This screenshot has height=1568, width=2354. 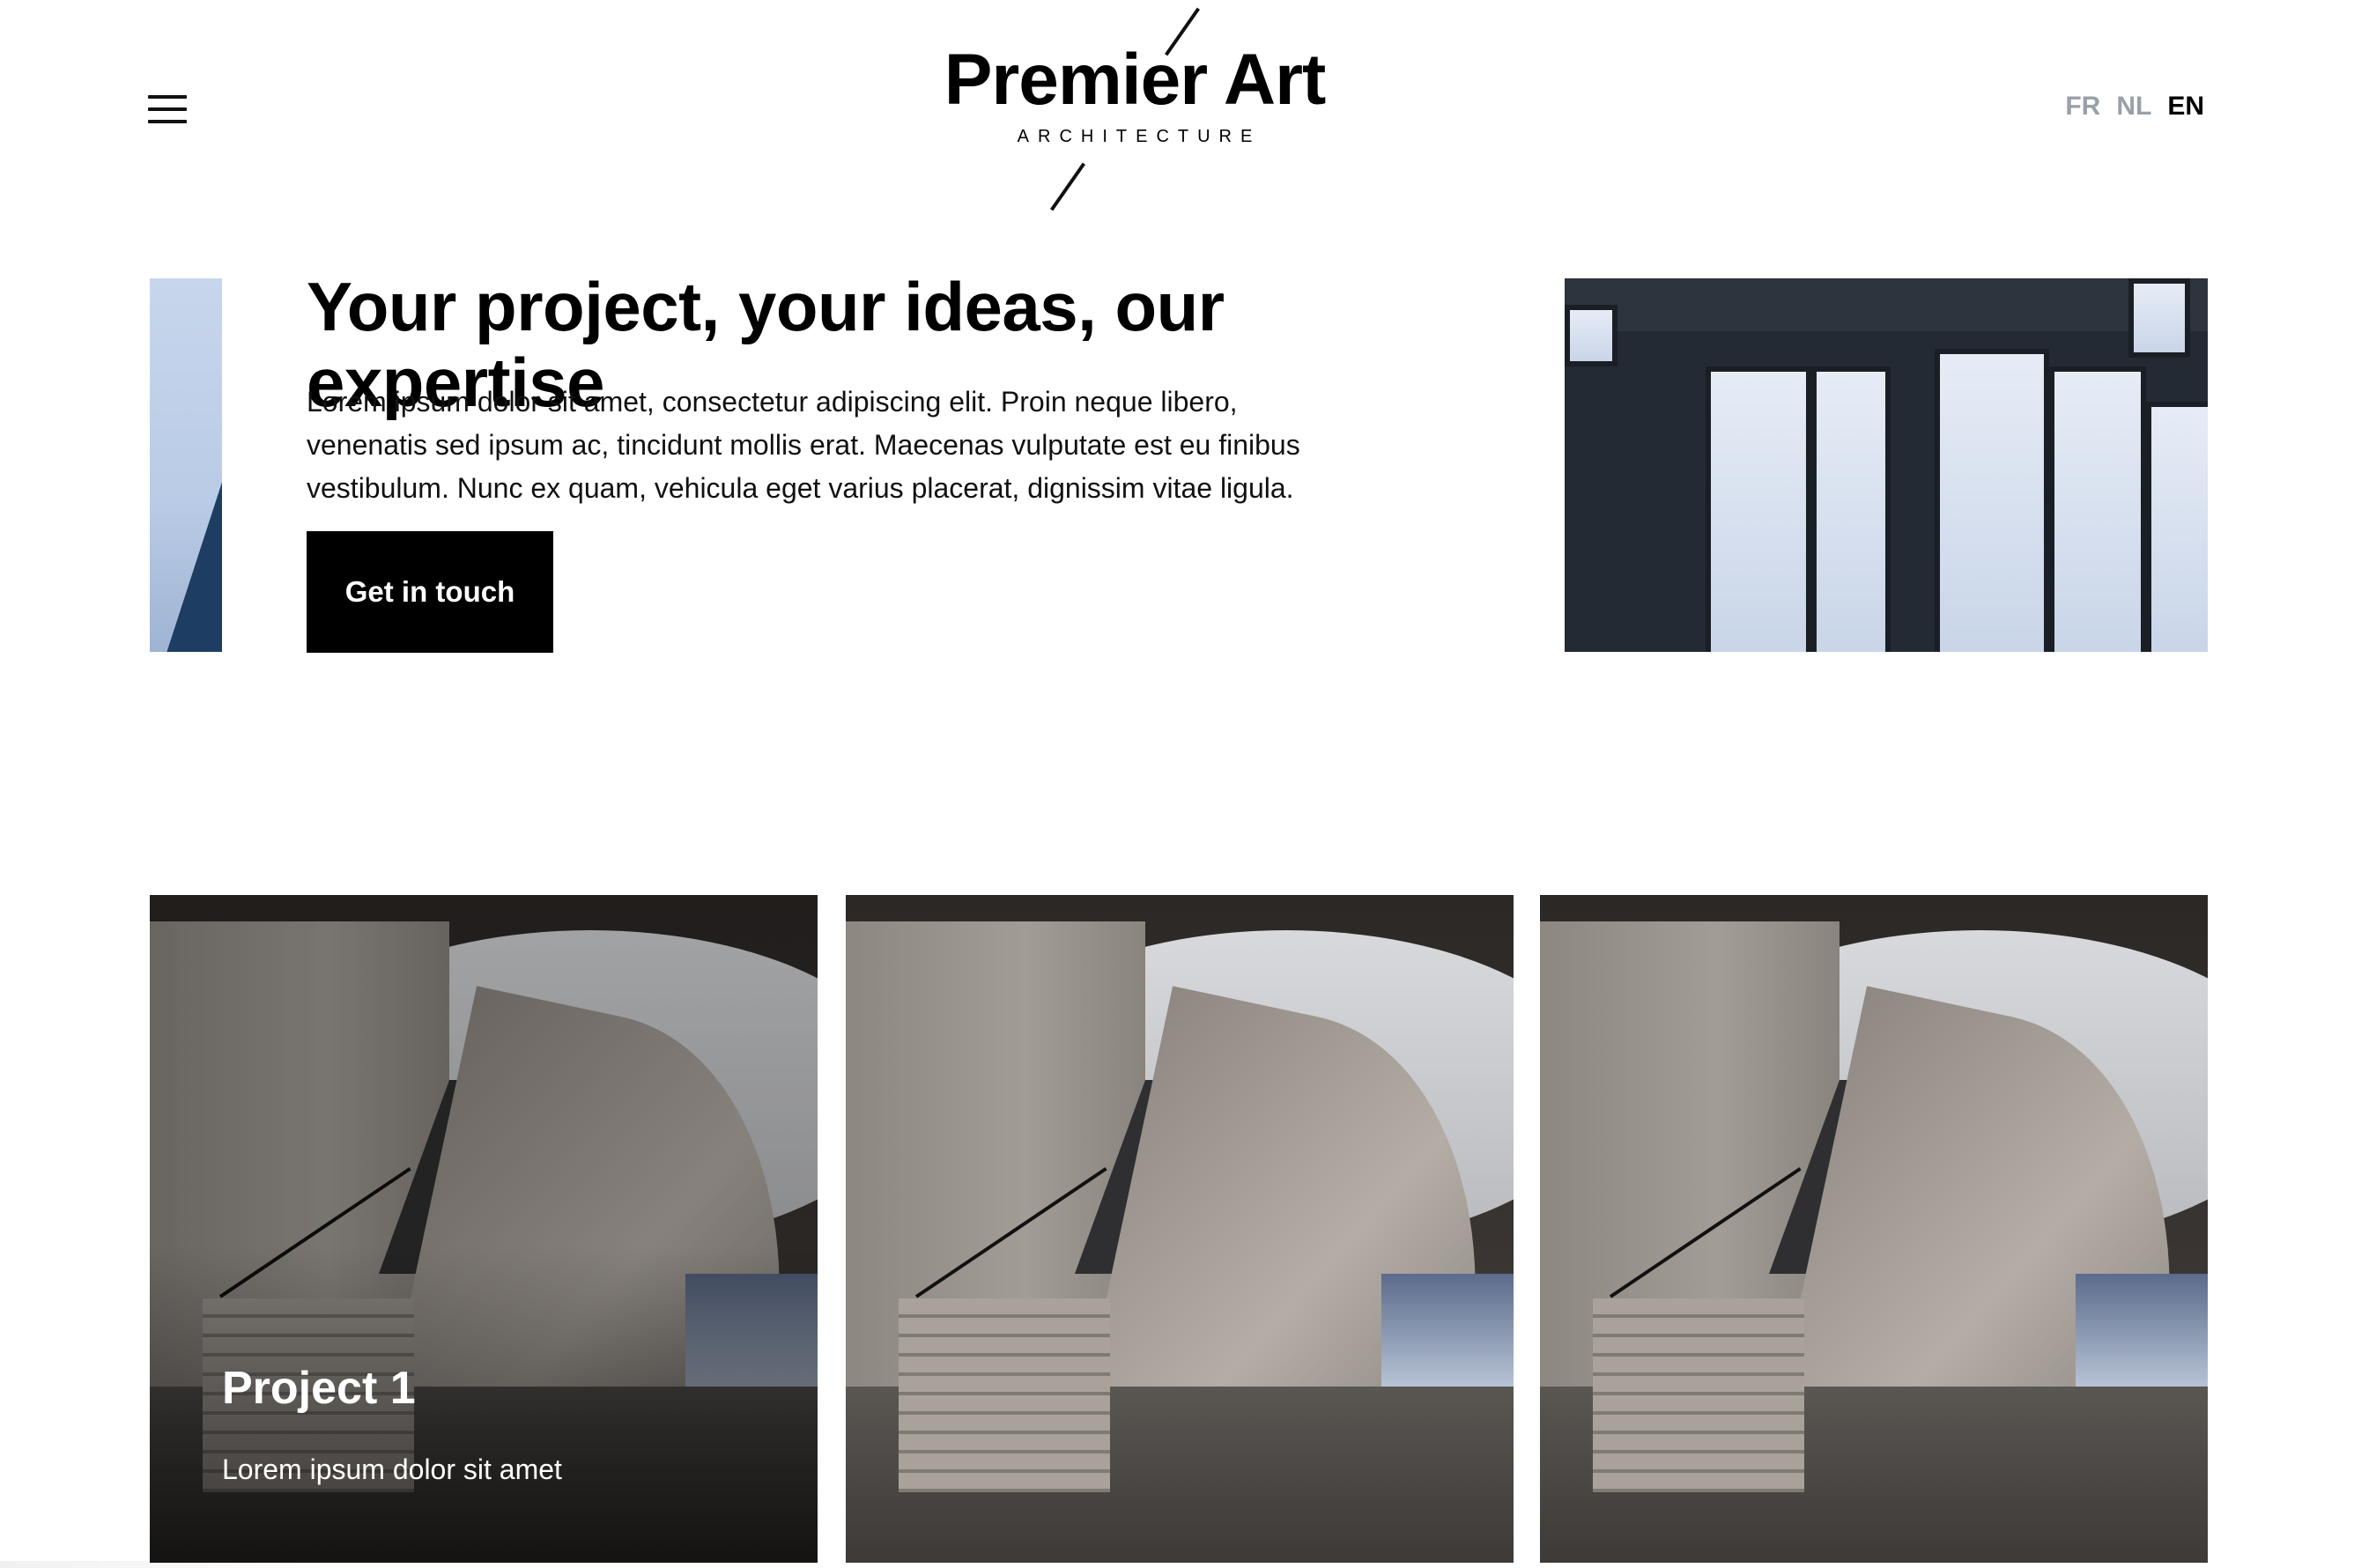 I want to click on get-in-touch-button: Get in touch, so click(x=430, y=592).